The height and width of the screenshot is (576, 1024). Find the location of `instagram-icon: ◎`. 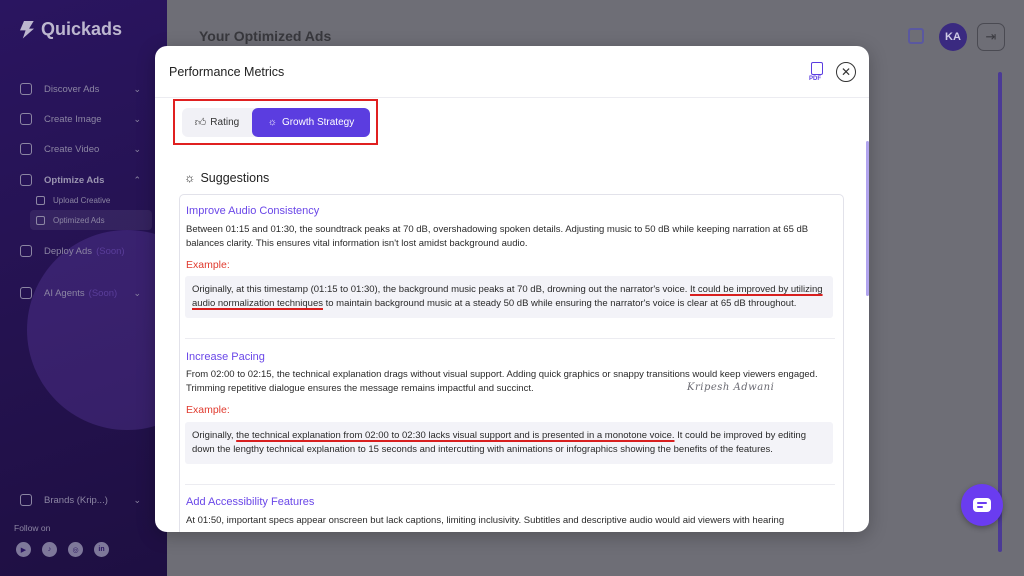

instagram-icon: ◎ is located at coordinates (75, 549).